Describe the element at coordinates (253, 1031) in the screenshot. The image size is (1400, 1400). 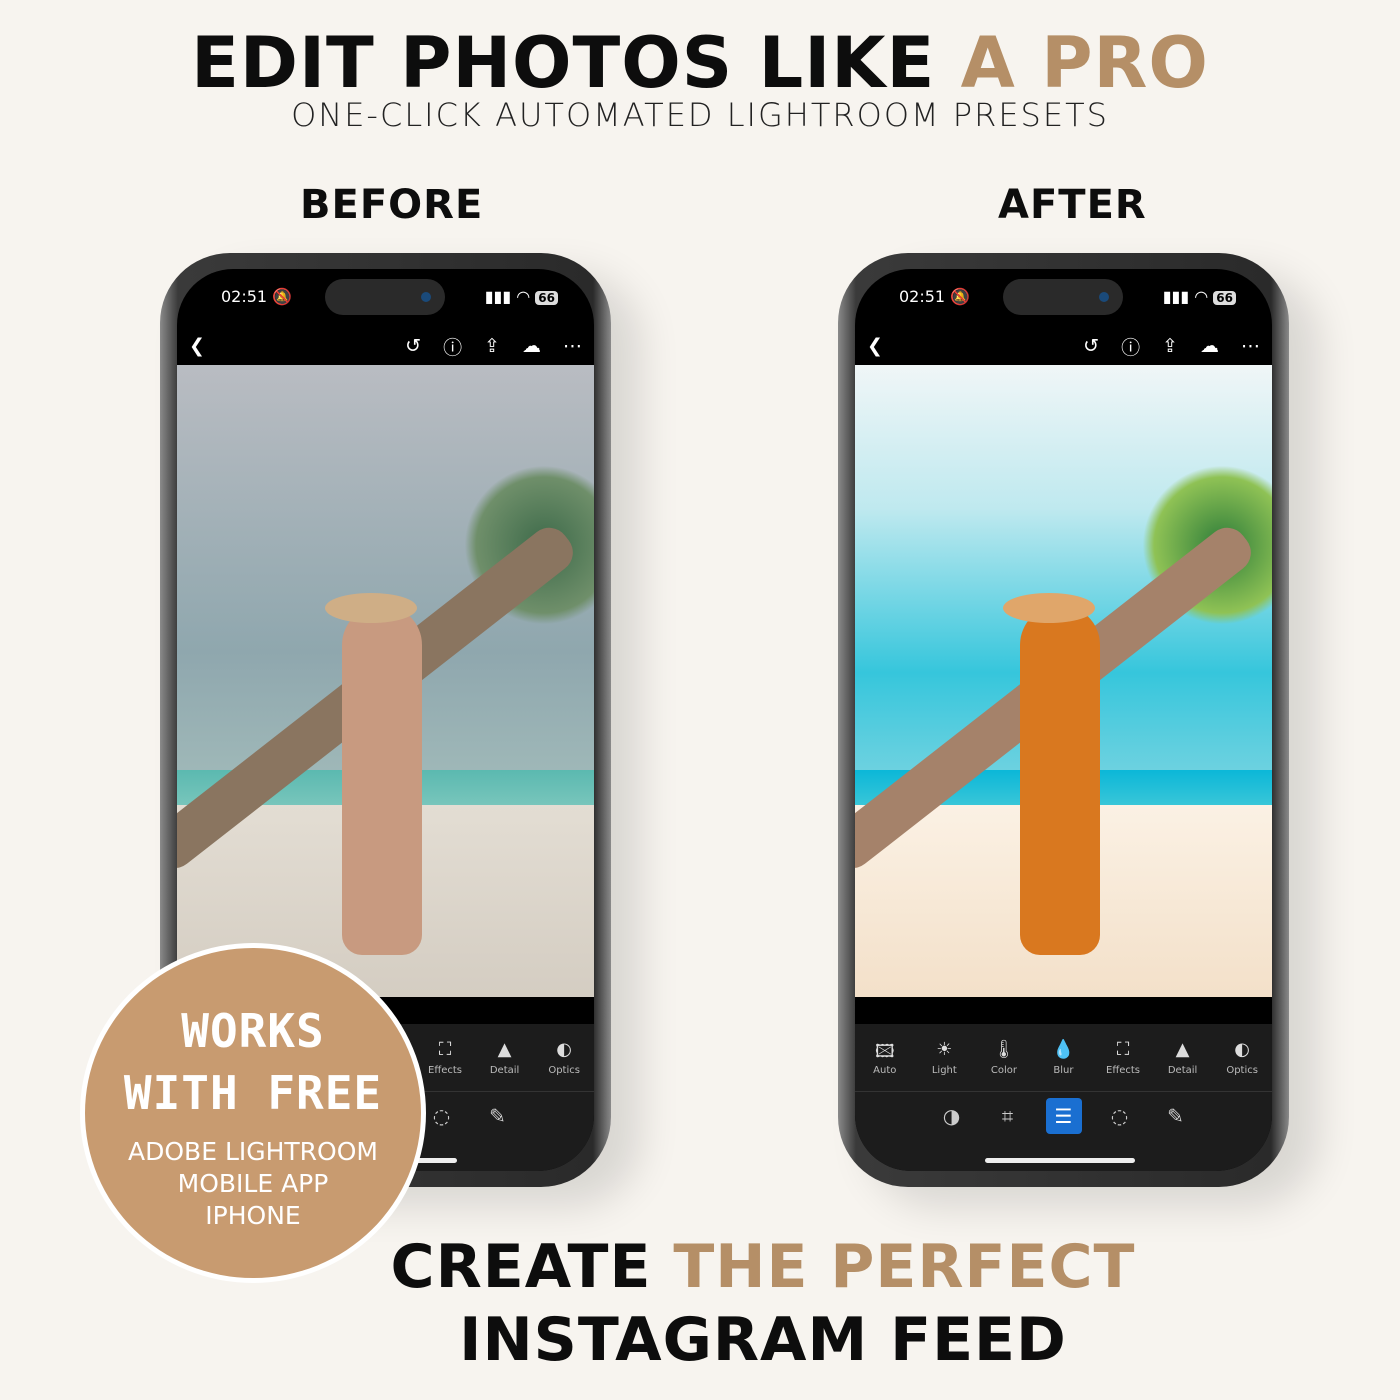
I see `badge-line1: WORKS` at that location.